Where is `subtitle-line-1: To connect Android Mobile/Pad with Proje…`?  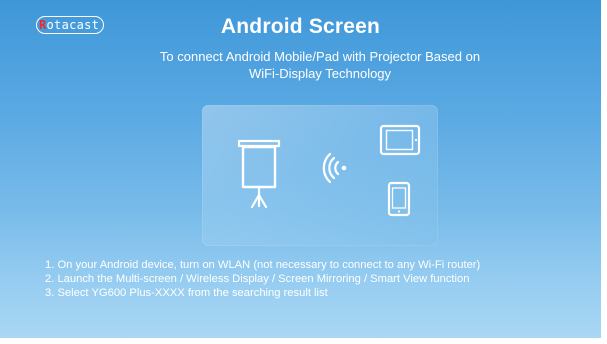 subtitle-line-1: To connect Android Mobile/Pad with Proje… is located at coordinates (320, 56).